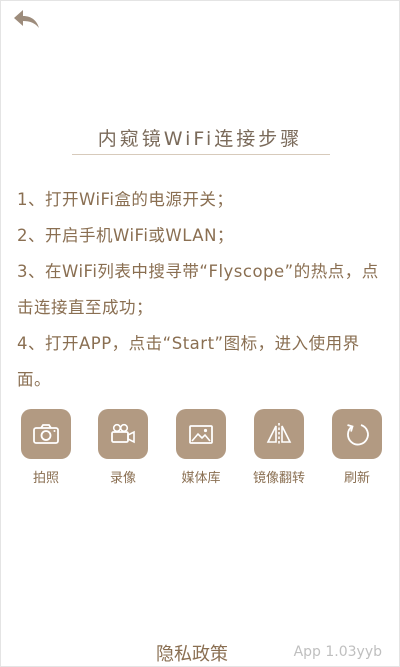 This screenshot has width=400, height=667. What do you see at coordinates (125, 235) in the screenshot?
I see `instruction-step-2: 2、开启手机WiFi或WLAN；` at bounding box center [125, 235].